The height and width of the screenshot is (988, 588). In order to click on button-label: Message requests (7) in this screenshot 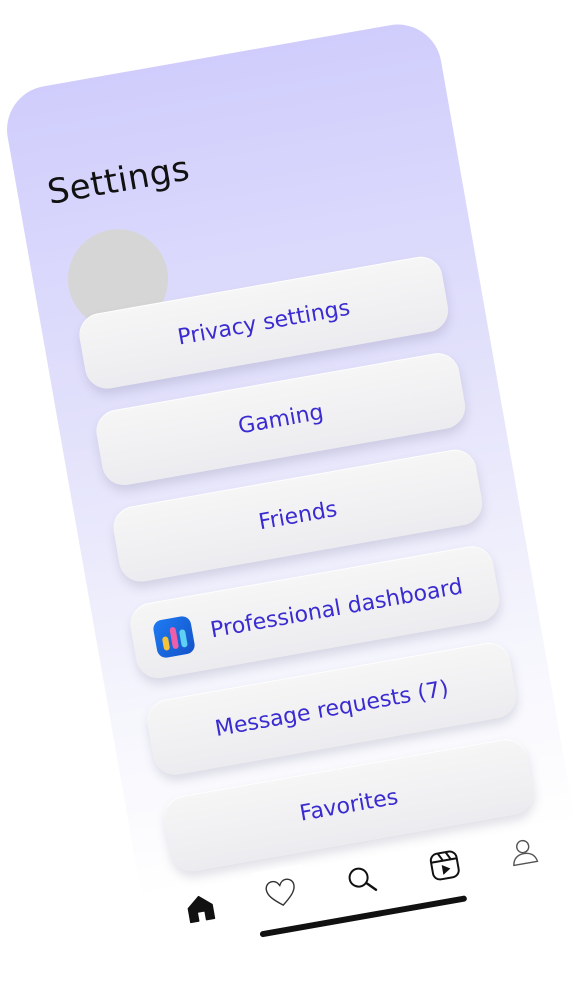, I will do `click(332, 708)`.